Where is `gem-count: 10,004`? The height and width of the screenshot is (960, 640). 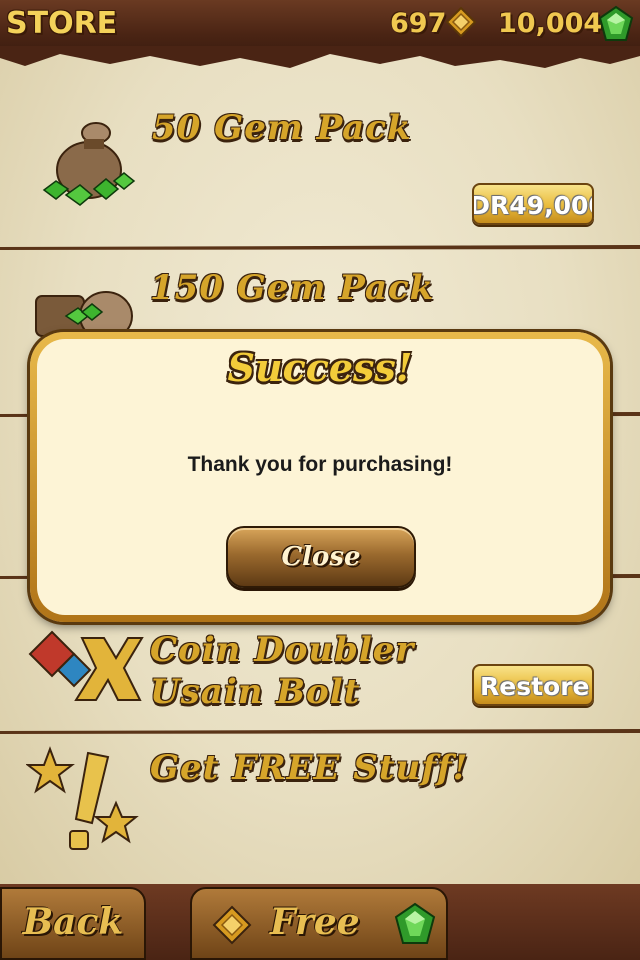
gem-count: 10,004 is located at coordinates (550, 23).